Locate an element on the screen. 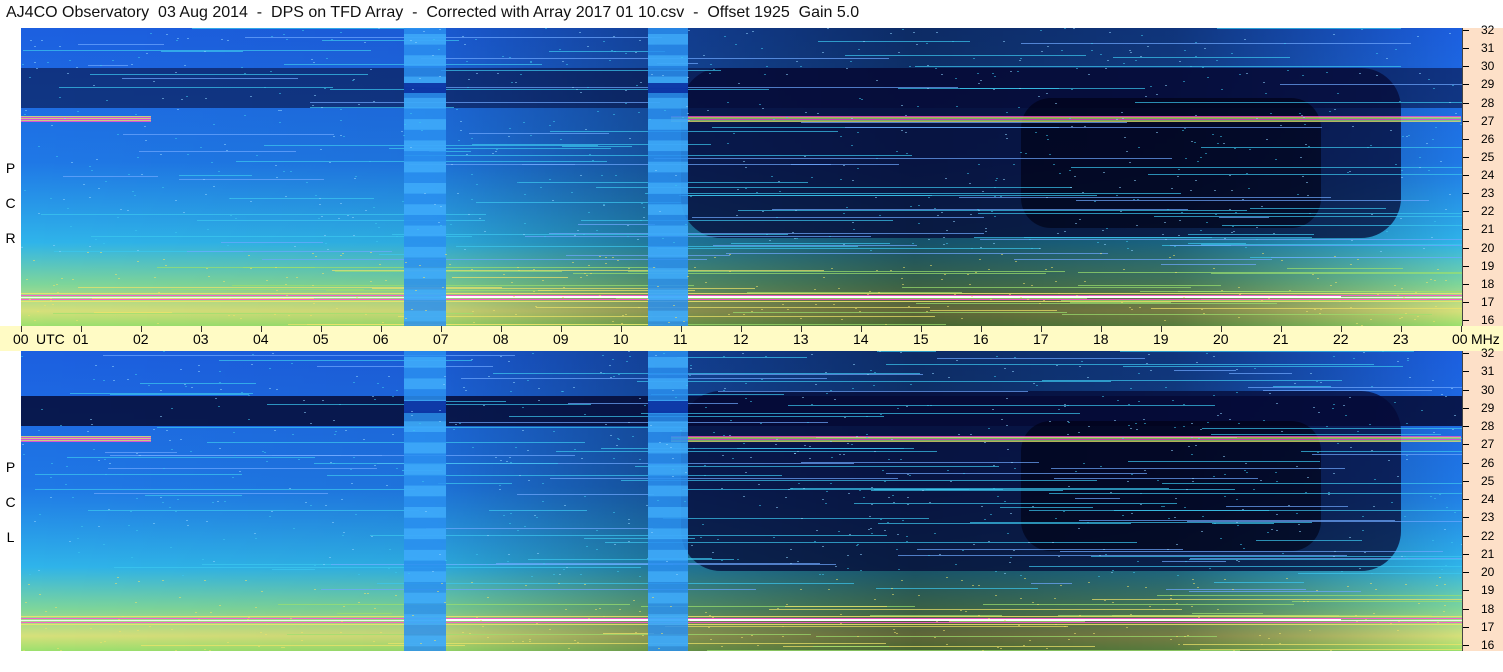 Image resolution: width=1503 pixels, height=672 pixels. time-label: 05 is located at coordinates (321, 339).